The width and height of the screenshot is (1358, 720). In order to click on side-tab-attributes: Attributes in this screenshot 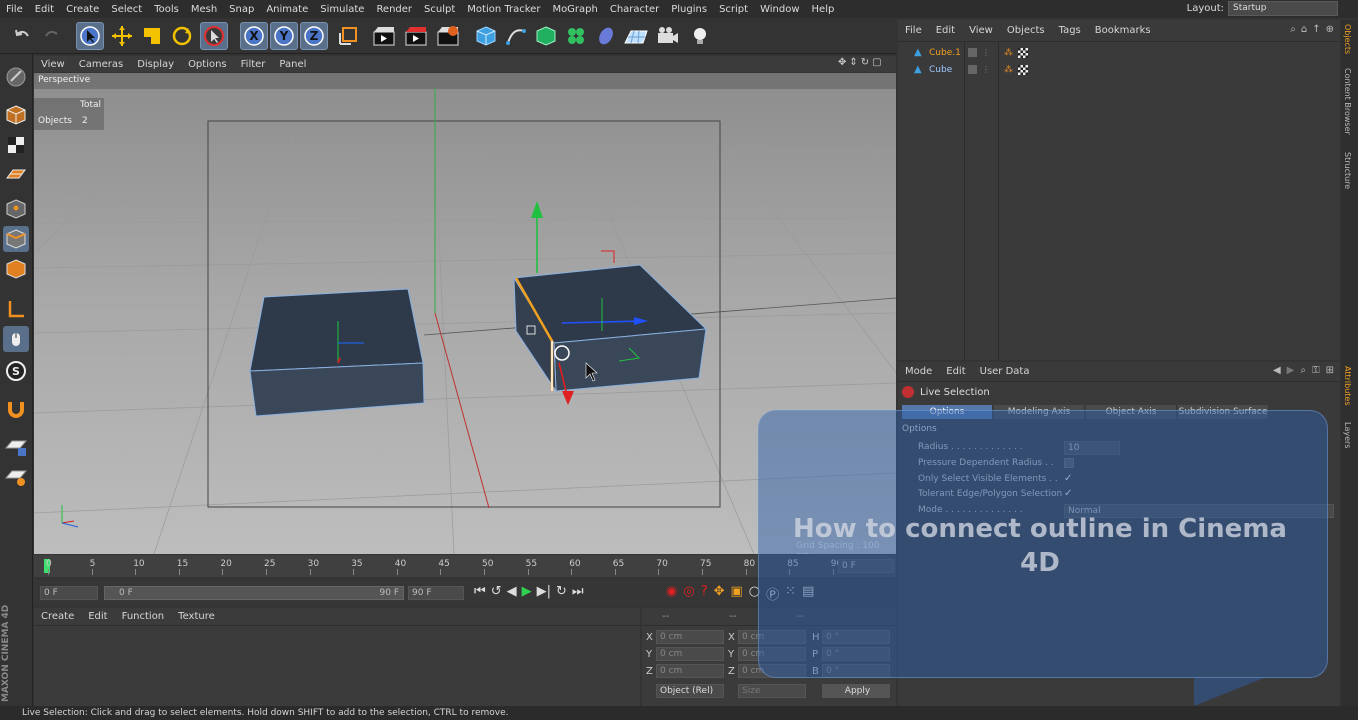, I will do `click(1347, 386)`.